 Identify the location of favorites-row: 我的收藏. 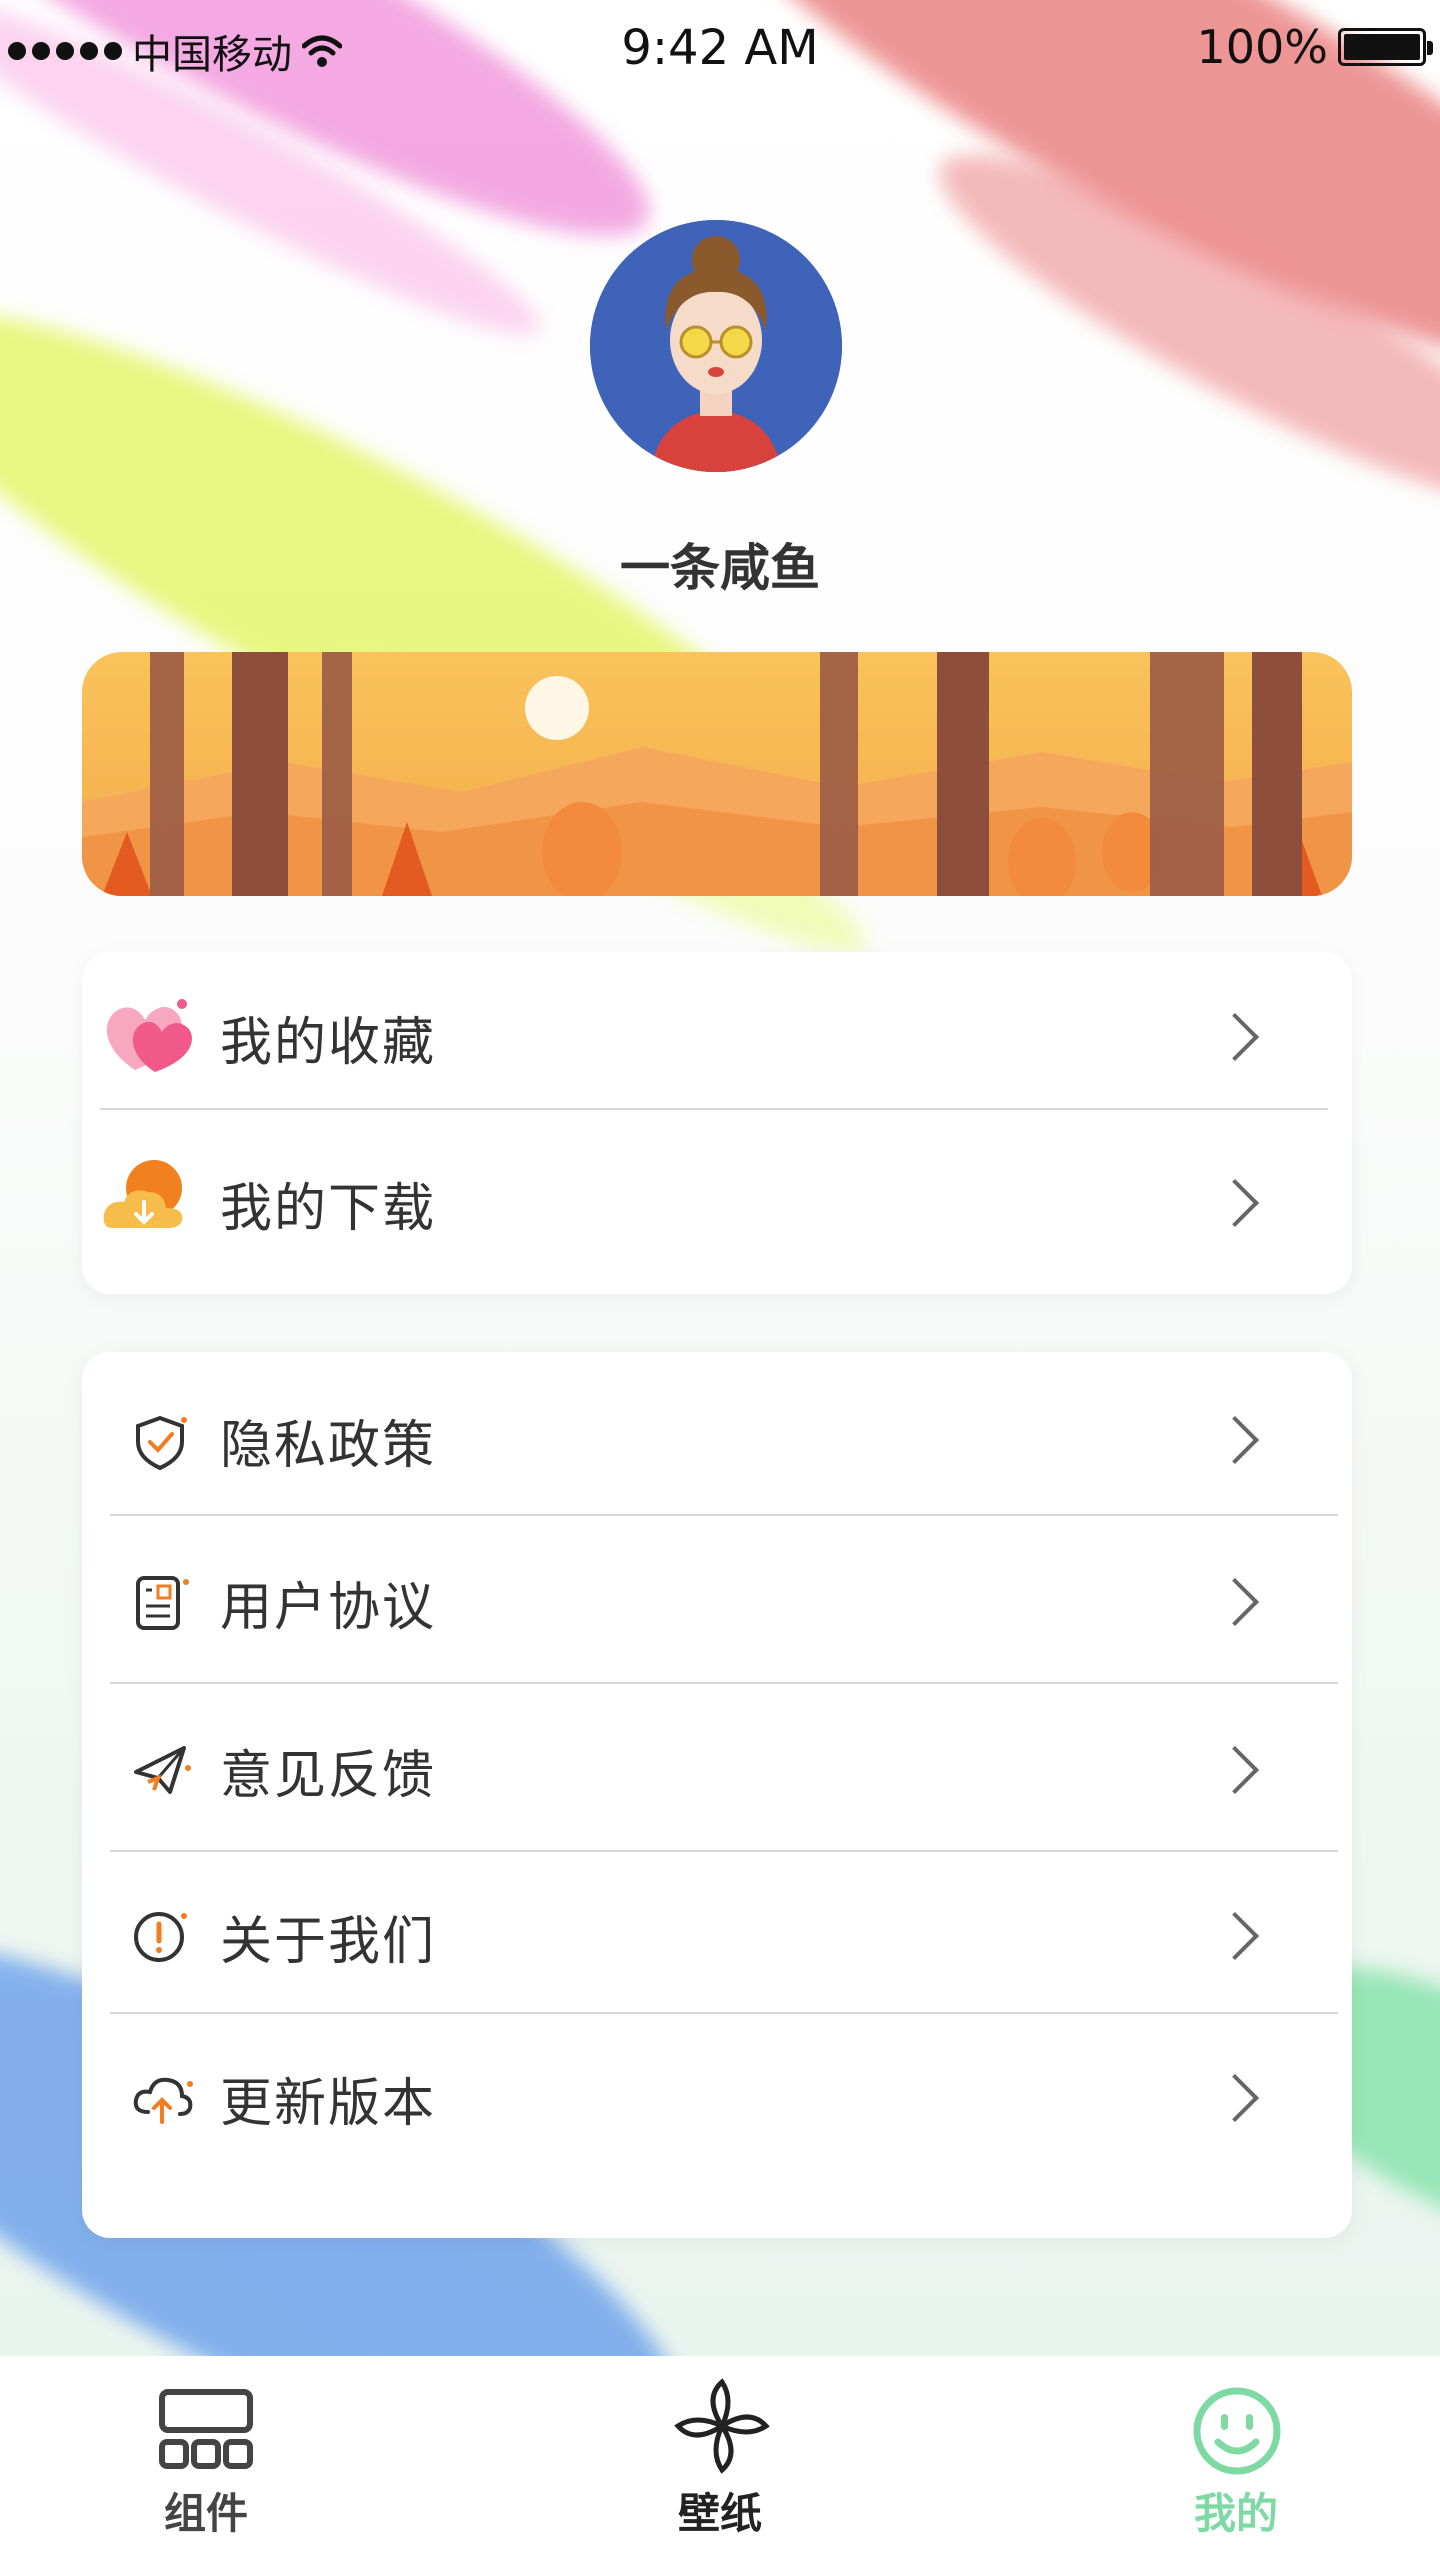
(717, 1037).